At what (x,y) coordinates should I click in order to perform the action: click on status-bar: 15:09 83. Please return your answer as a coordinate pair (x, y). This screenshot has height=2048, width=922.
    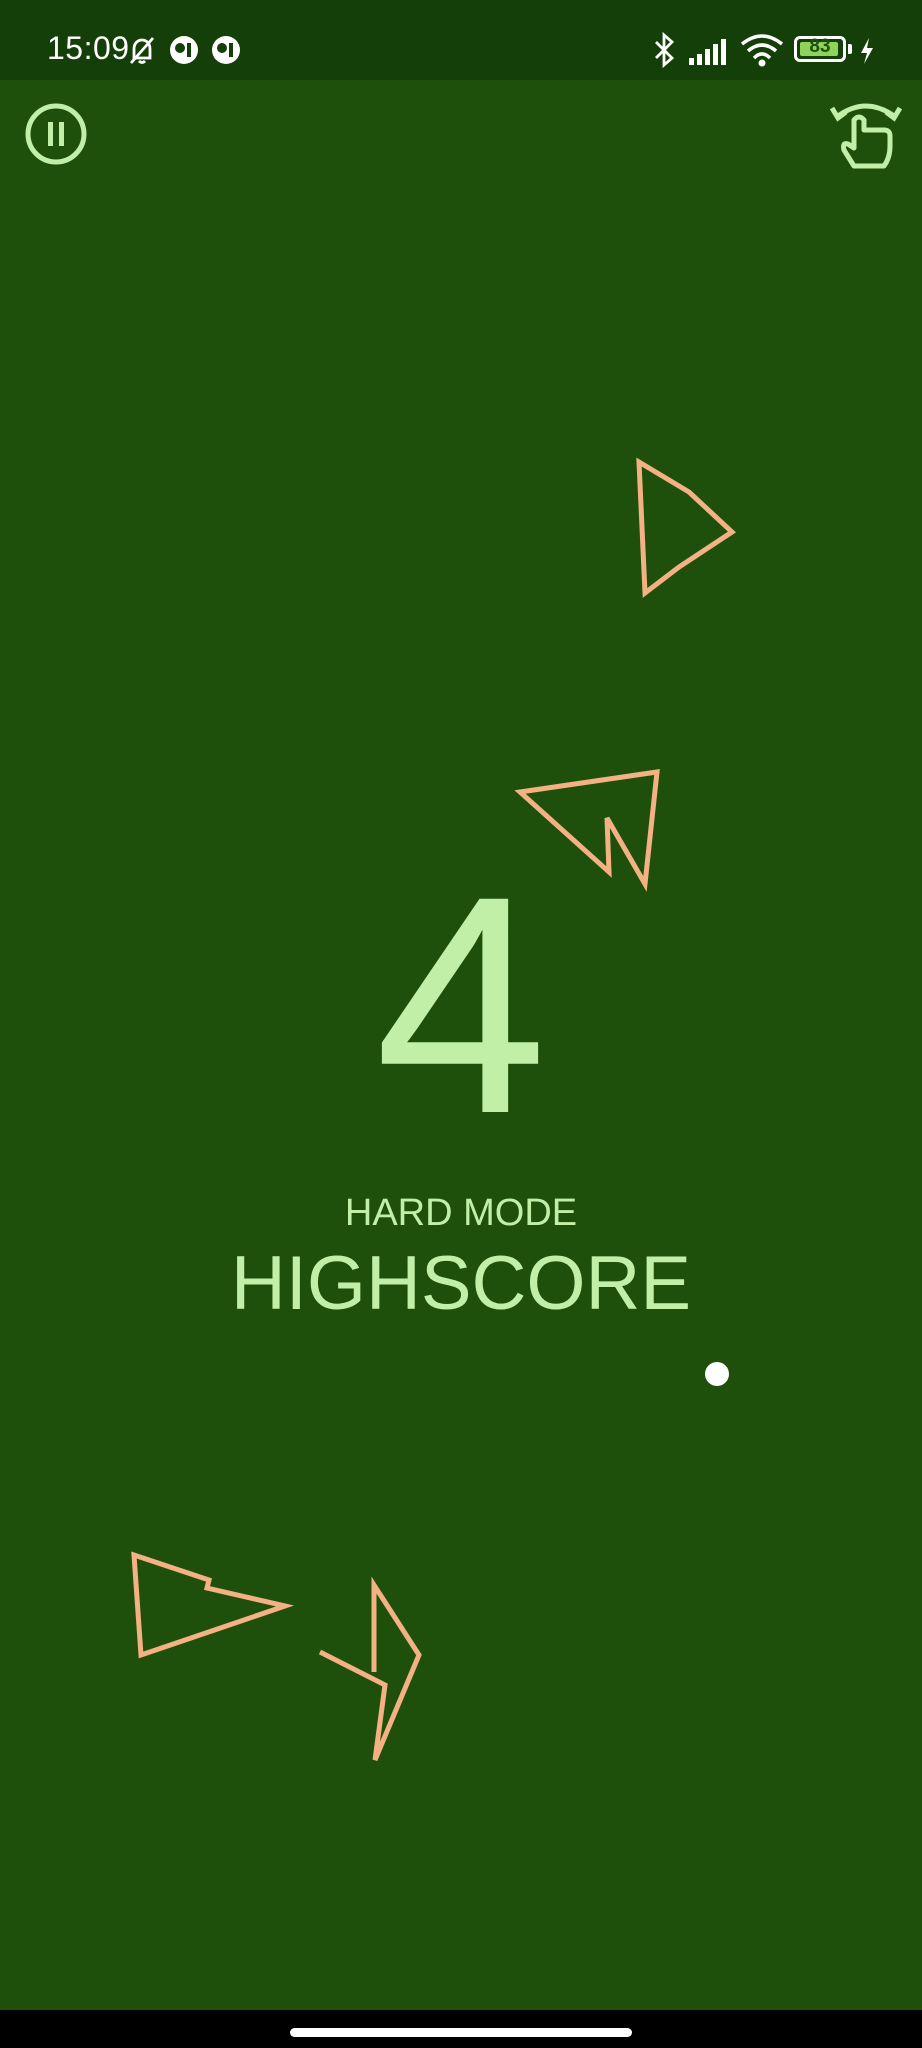
    Looking at the image, I should click on (461, 40).